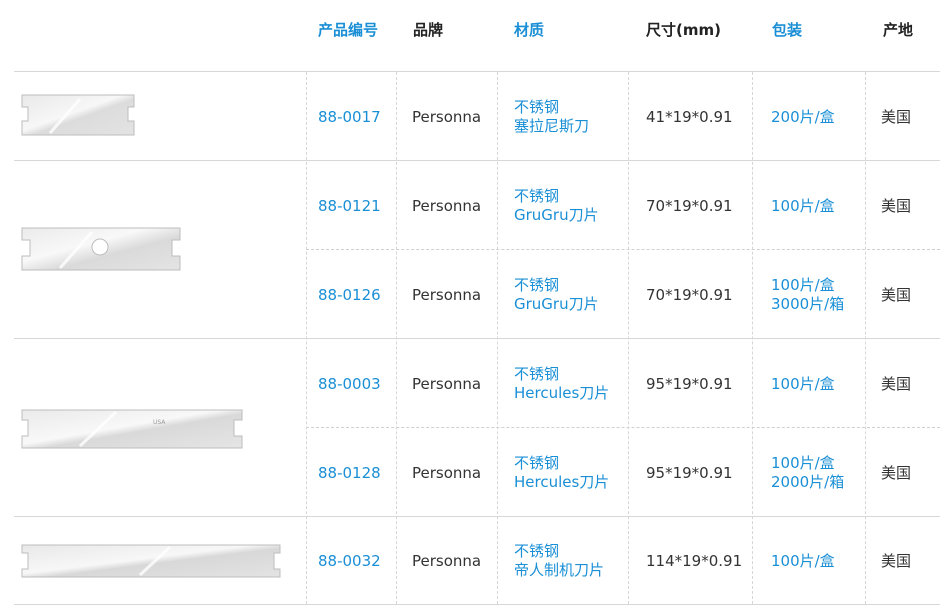 Image resolution: width=940 pixels, height=606 pixels. What do you see at coordinates (787, 30) in the screenshot?
I see `header-package: 包装` at bounding box center [787, 30].